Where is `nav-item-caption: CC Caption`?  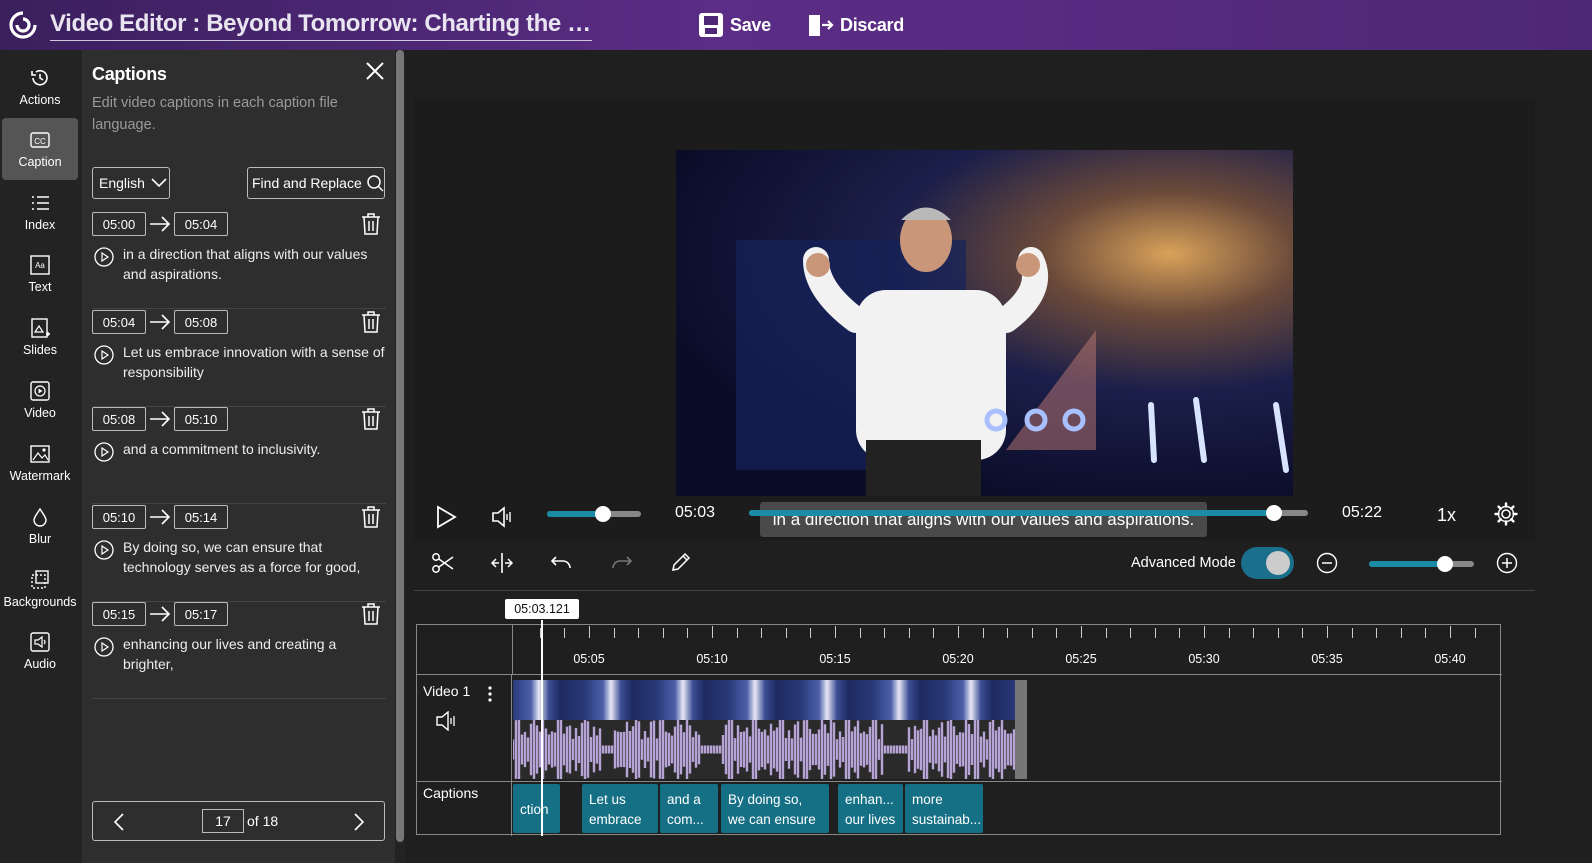 nav-item-caption: CC Caption is located at coordinates (40, 149).